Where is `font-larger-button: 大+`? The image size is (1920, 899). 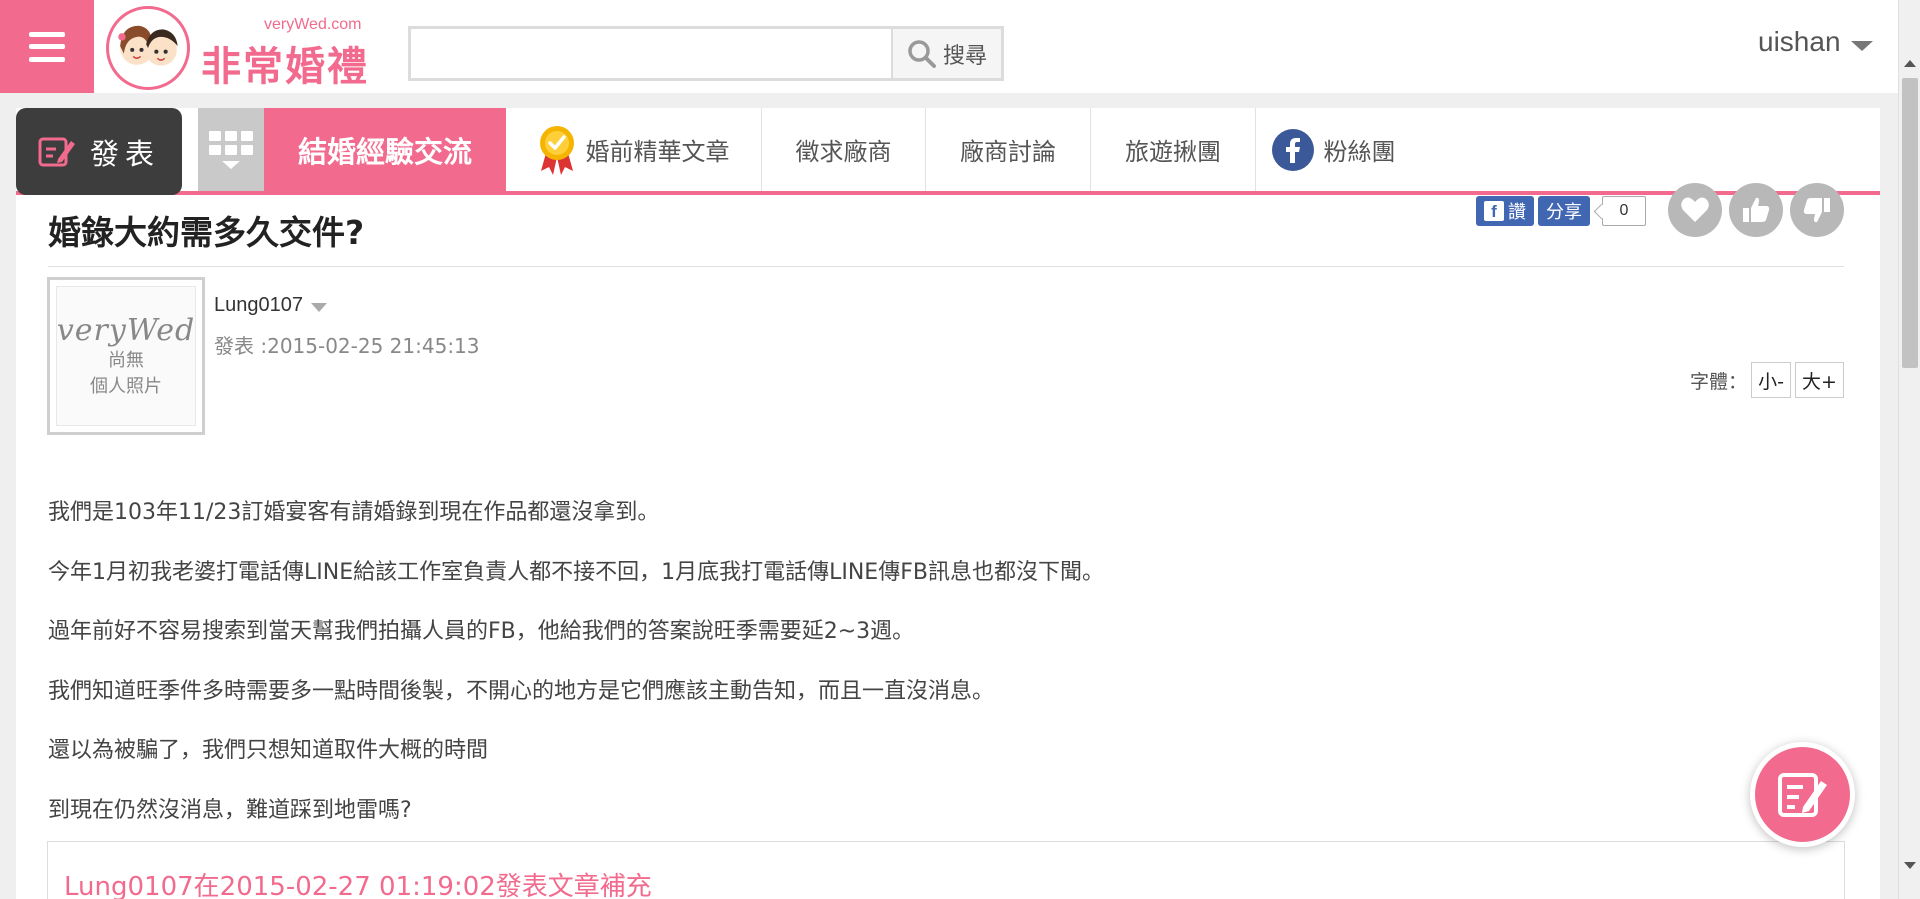 font-larger-button: 大+ is located at coordinates (1819, 380).